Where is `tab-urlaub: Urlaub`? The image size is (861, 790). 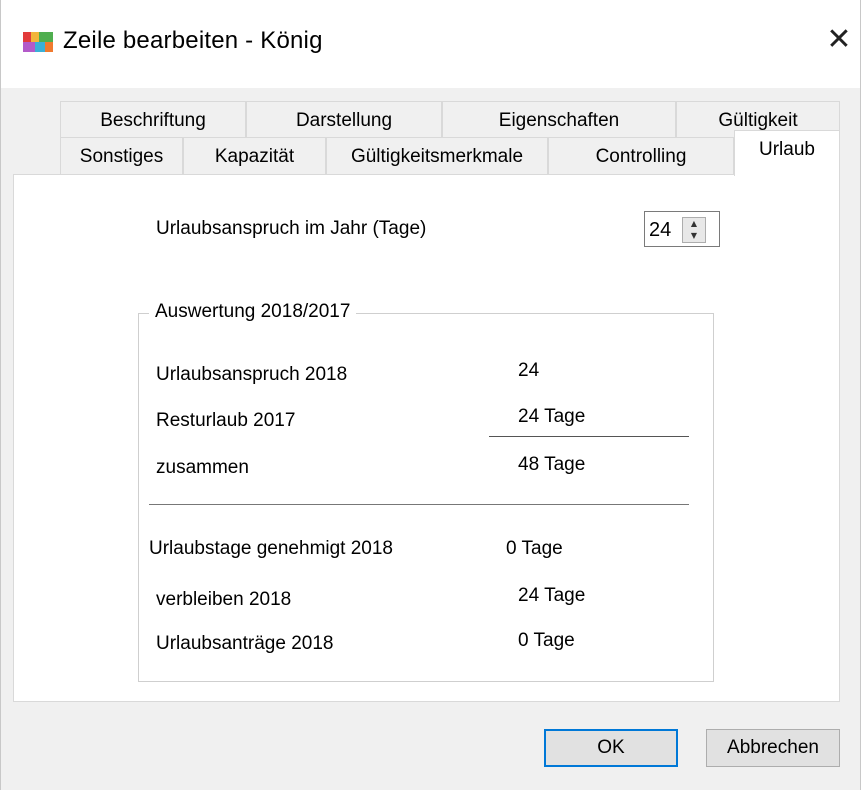 tab-urlaub: Urlaub is located at coordinates (787, 153).